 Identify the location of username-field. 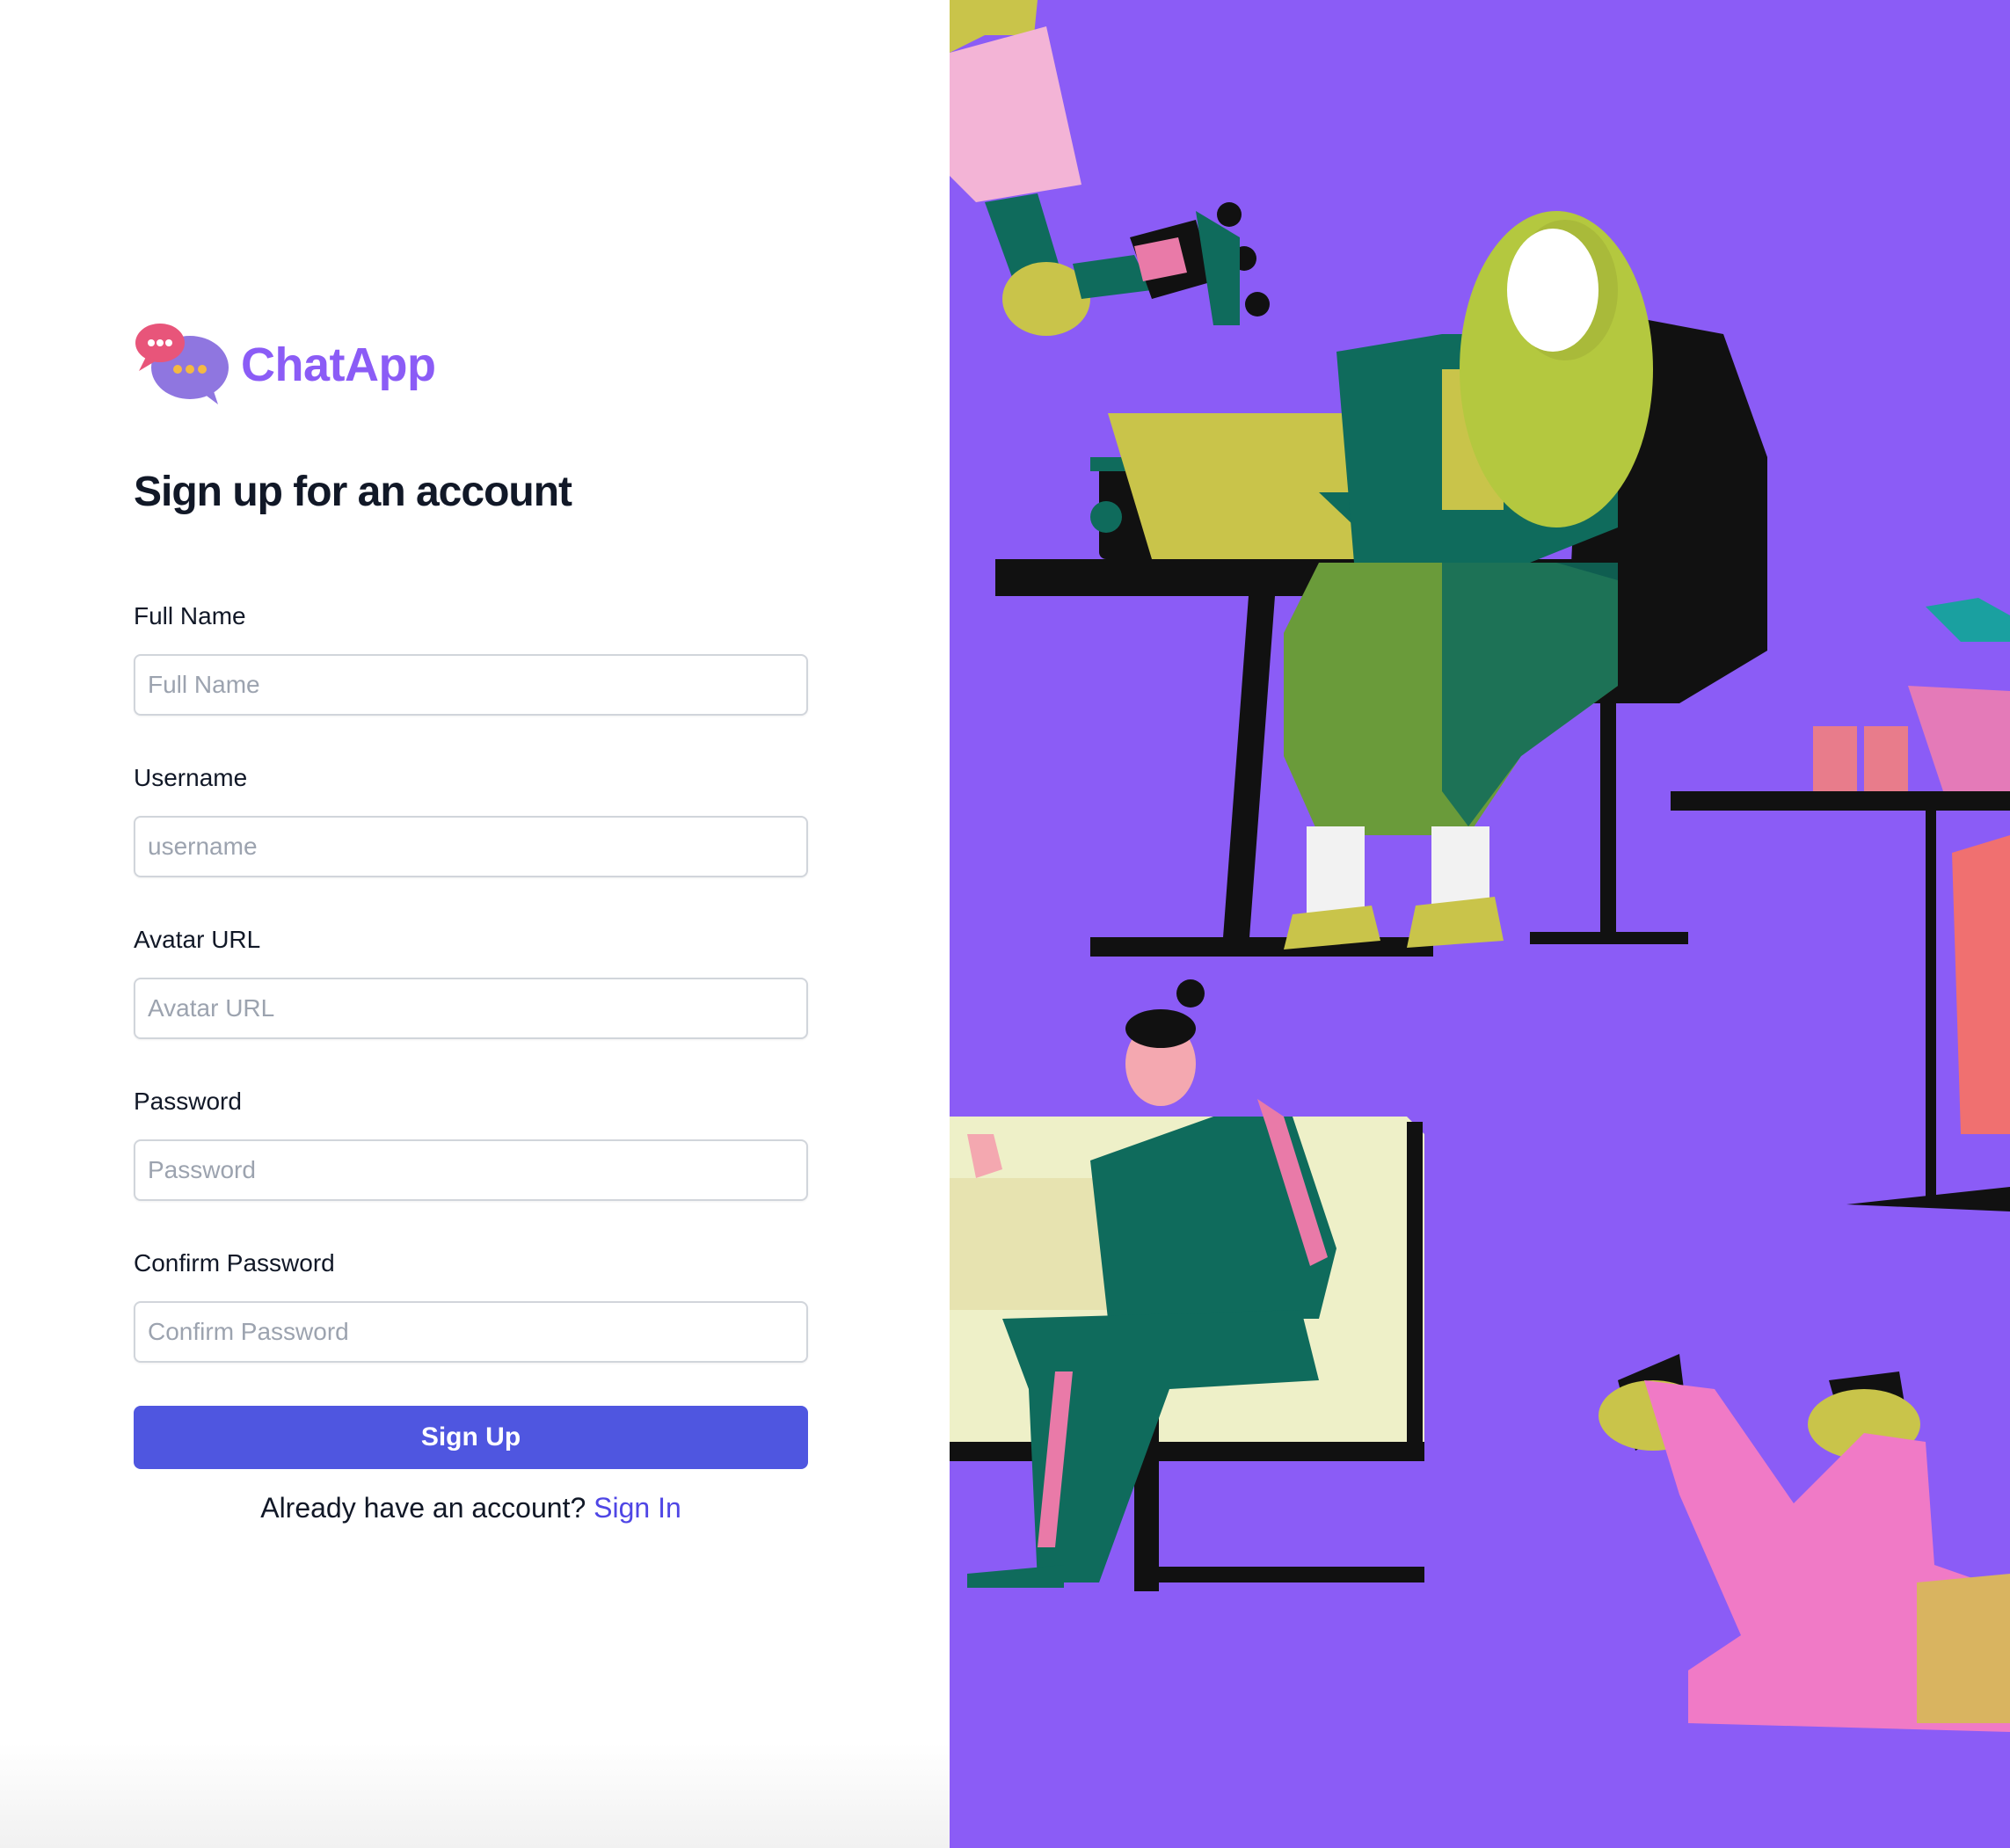
(471, 846).